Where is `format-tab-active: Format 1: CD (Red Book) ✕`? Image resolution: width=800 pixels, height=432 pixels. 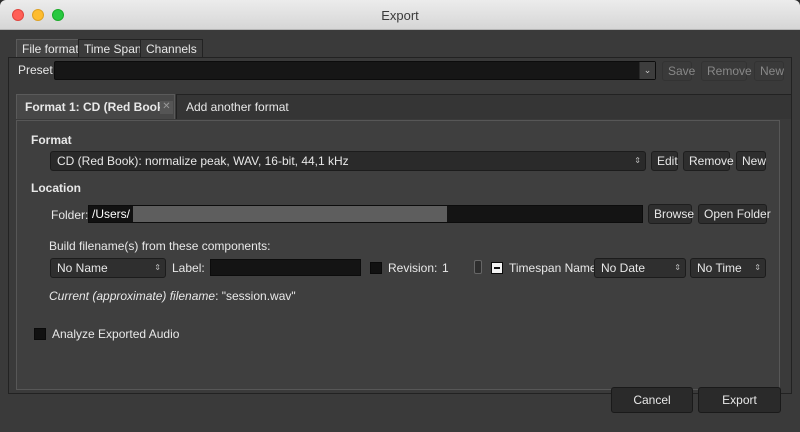
format-tab-active: Format 1: CD (Red Book) ✕ is located at coordinates (95, 106).